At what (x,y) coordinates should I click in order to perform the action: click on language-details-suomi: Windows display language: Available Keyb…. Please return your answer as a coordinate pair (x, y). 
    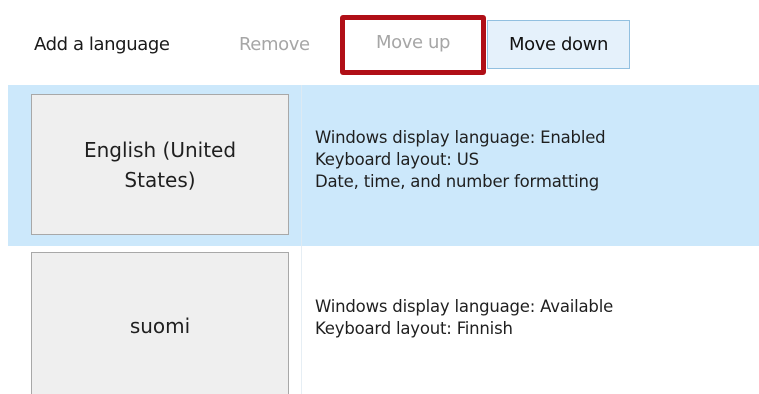
    Looking at the image, I should click on (464, 318).